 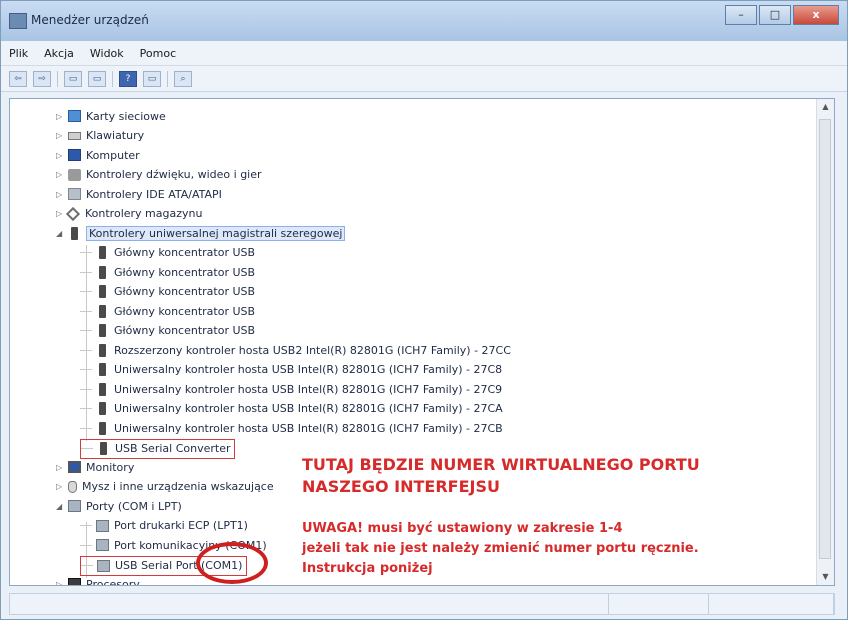 I want to click on tree-category: ▷ Komputer, so click(x=98, y=155).